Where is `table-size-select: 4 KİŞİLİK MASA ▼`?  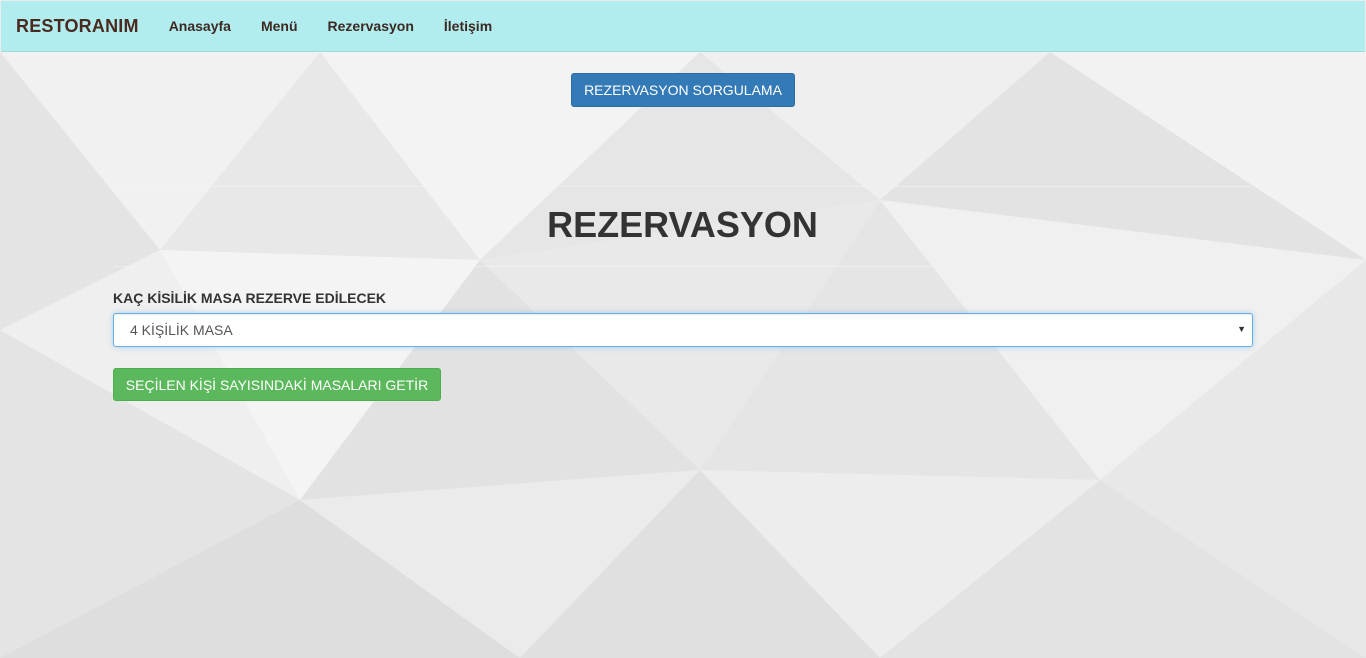 table-size-select: 4 KİŞİLİK MASA ▼ is located at coordinates (683, 330).